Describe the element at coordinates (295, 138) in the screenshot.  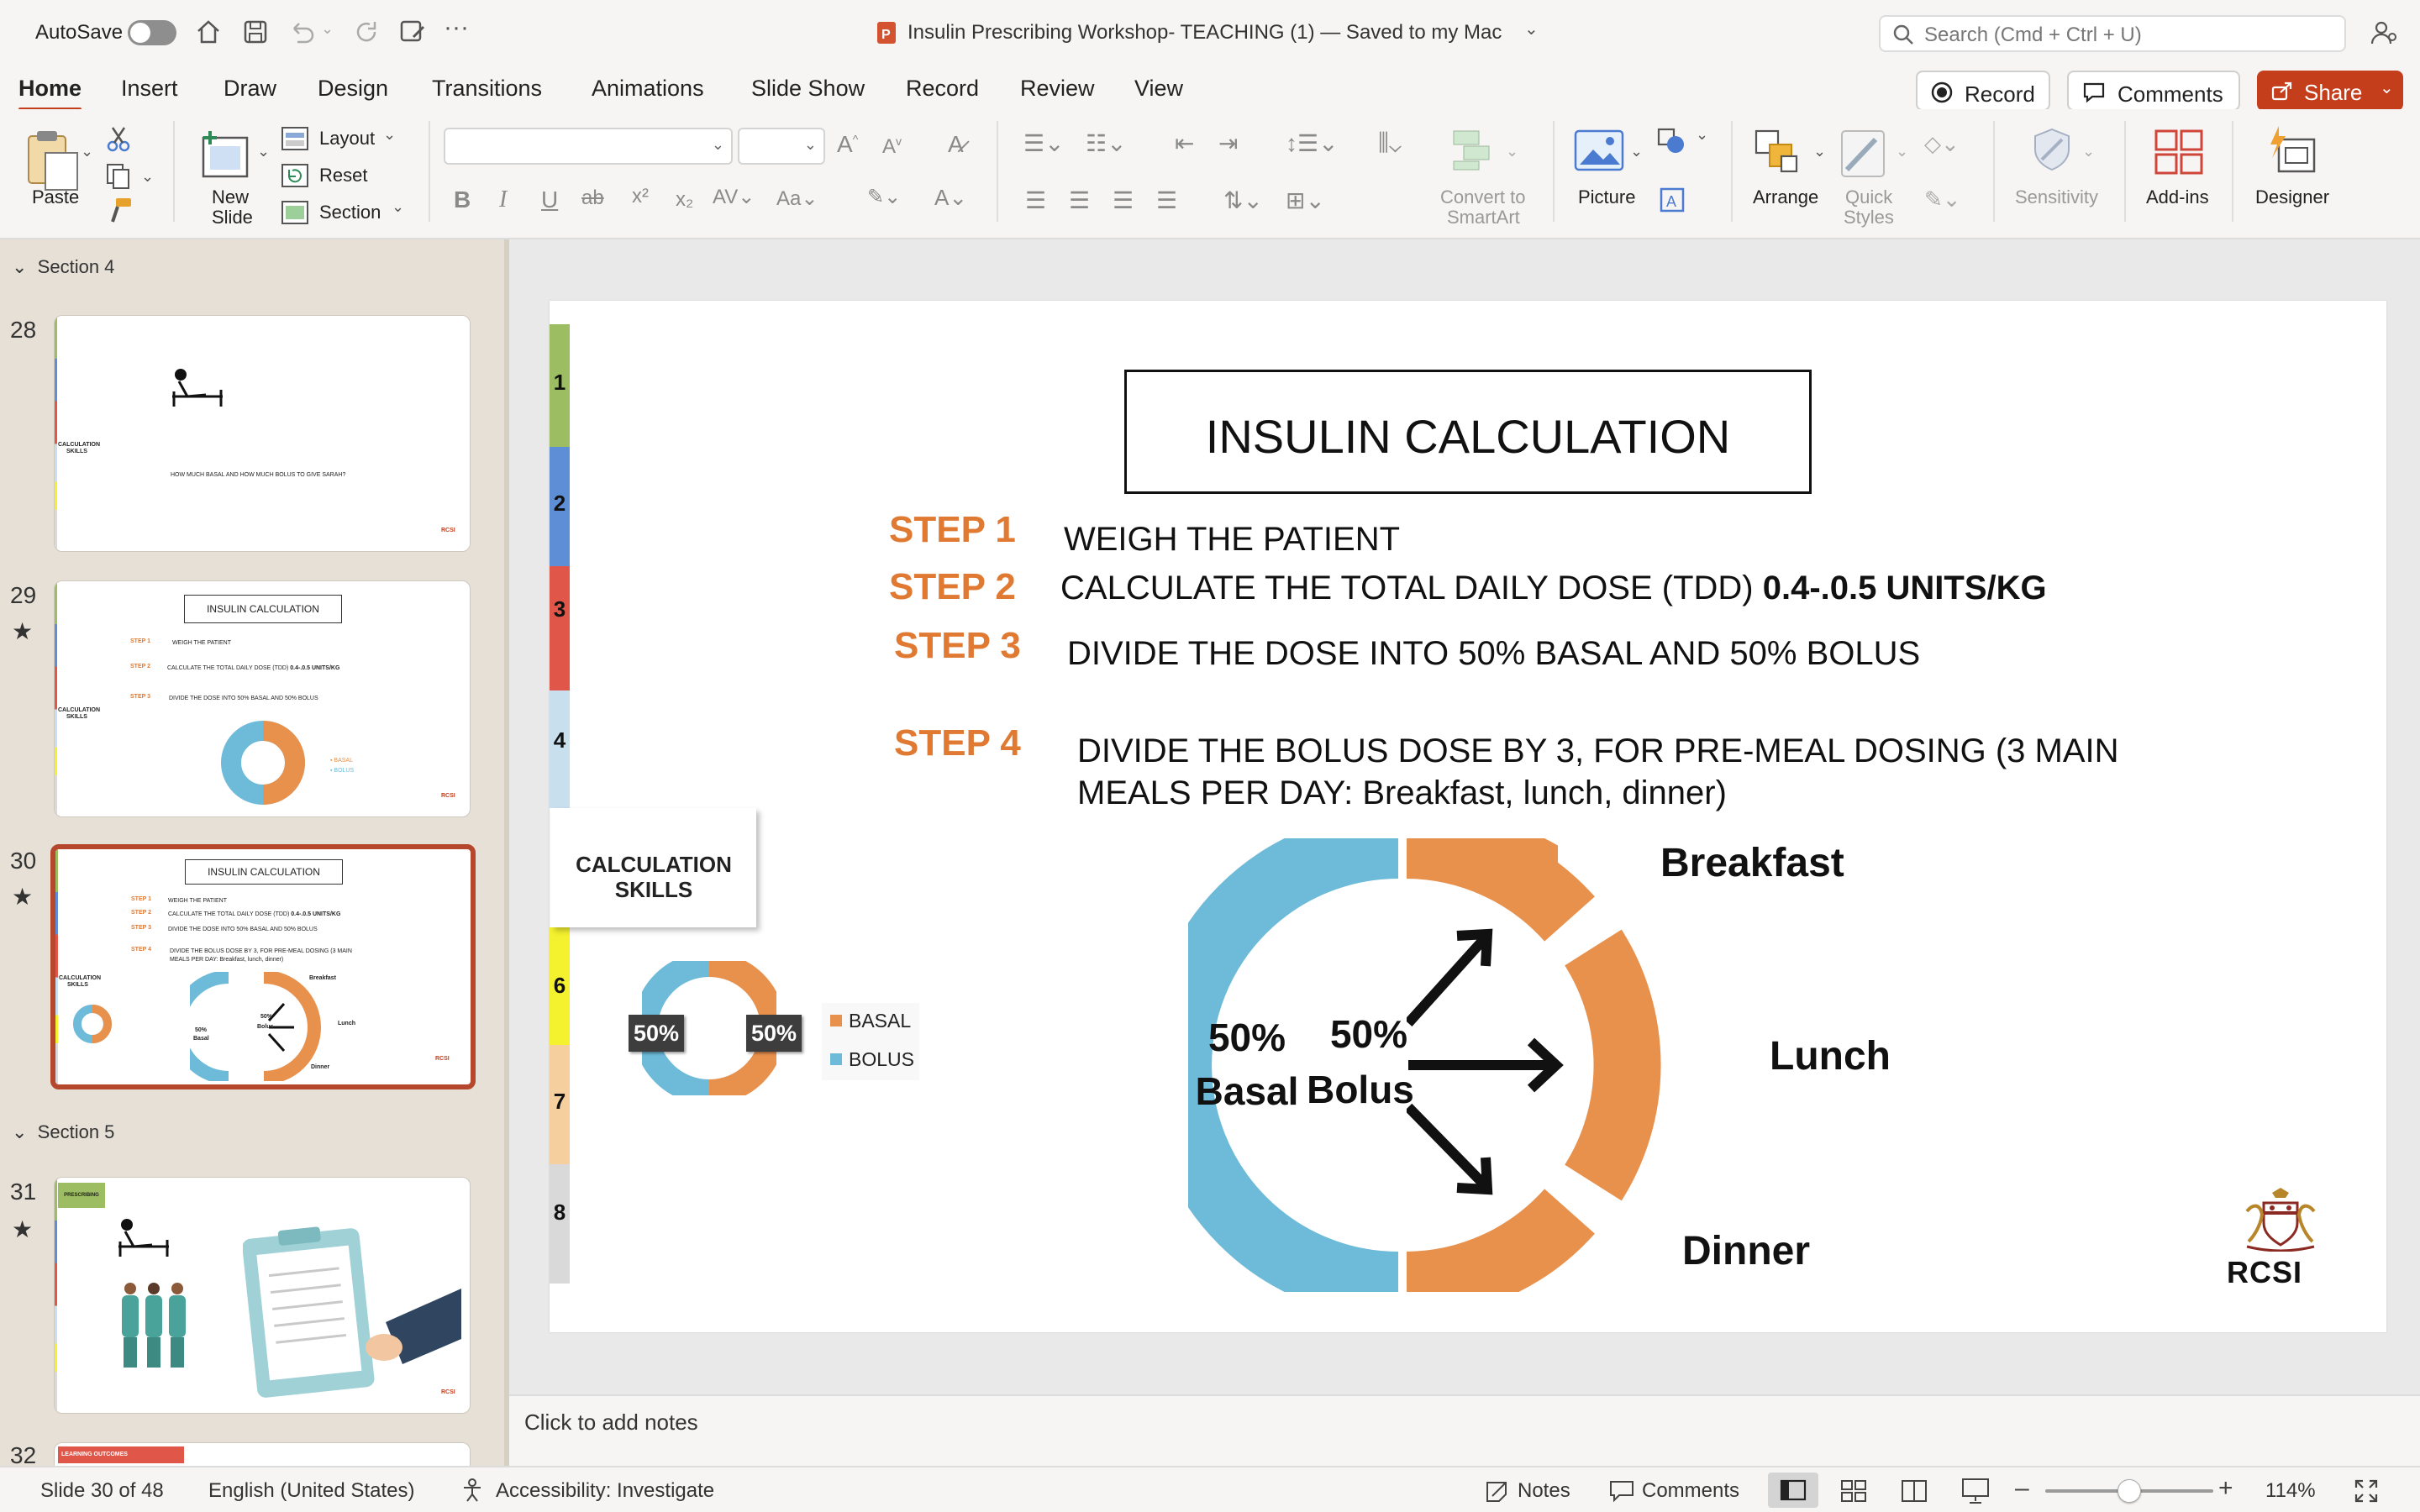
I see `layout-icon` at that location.